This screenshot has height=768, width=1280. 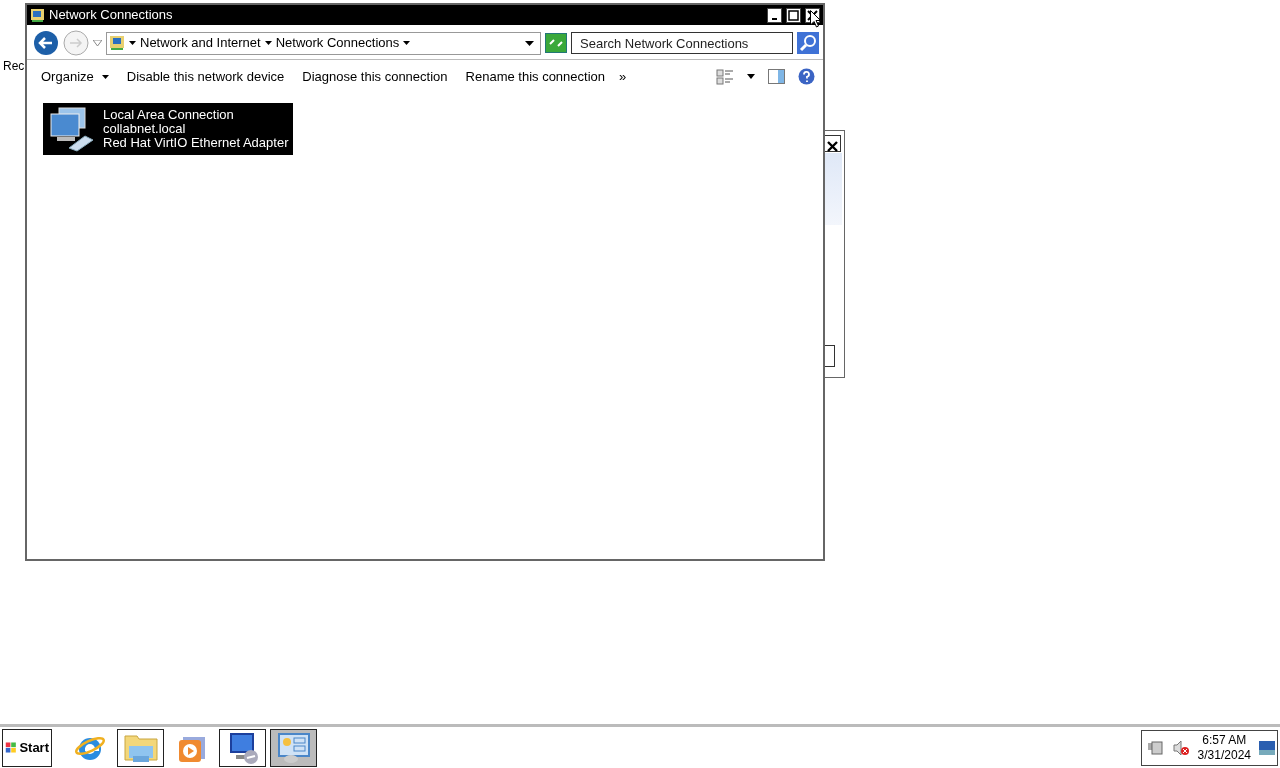 I want to click on toolbar-button: Rename this connection, so click(x=535, y=77).